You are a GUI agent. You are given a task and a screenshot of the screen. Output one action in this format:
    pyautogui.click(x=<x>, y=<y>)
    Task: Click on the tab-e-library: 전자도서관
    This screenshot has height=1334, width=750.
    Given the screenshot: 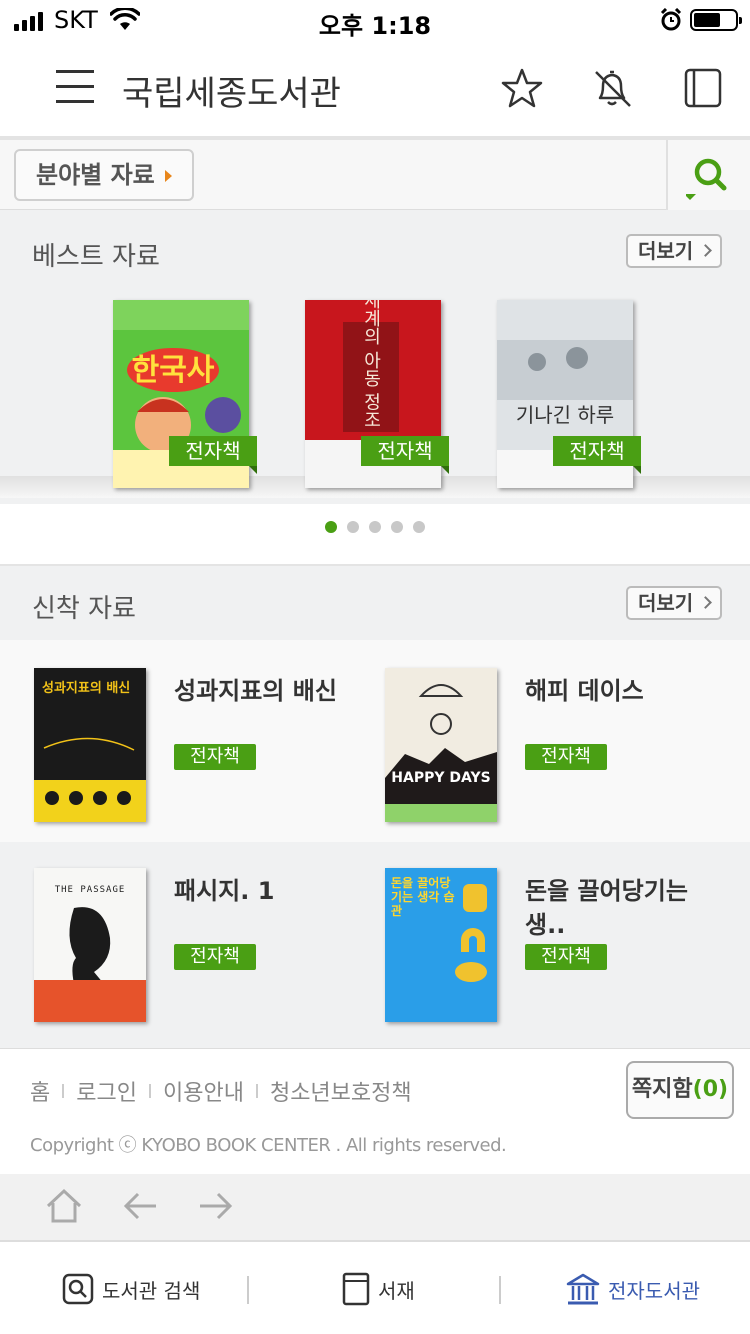 What is the action you would take?
    pyautogui.click(x=633, y=1289)
    